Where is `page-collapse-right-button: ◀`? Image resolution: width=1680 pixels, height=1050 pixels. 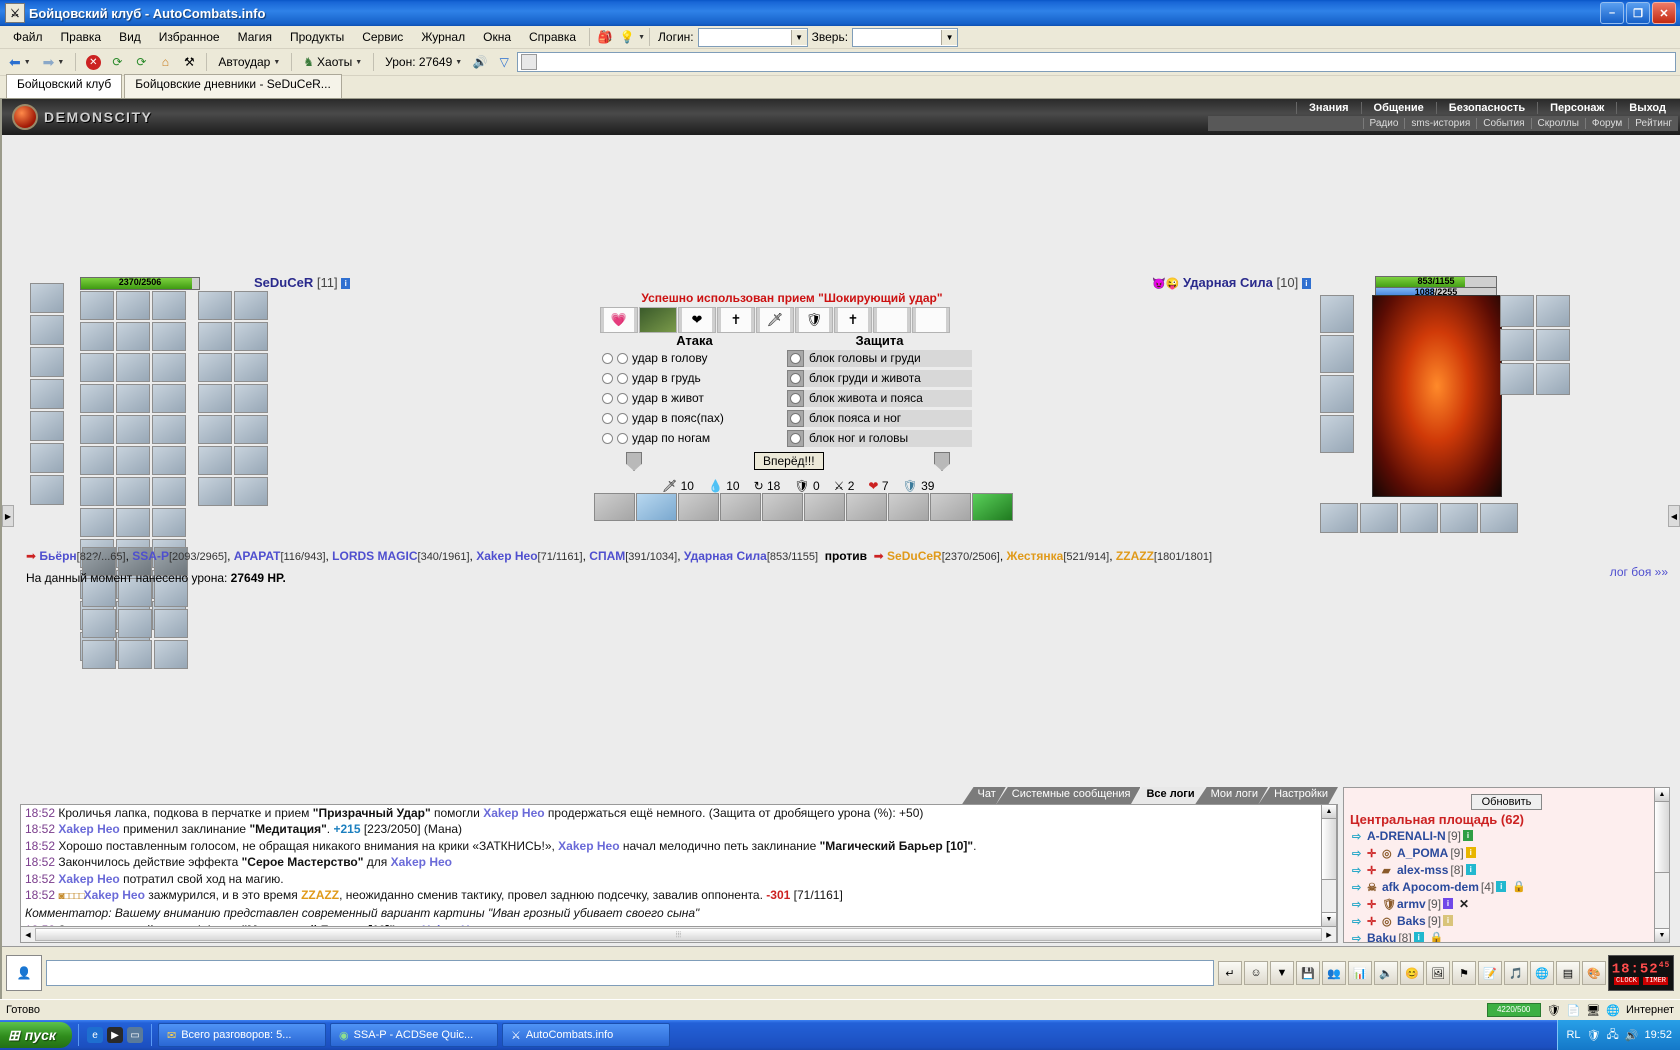
page-collapse-right-button: ◀ is located at coordinates (1674, 516).